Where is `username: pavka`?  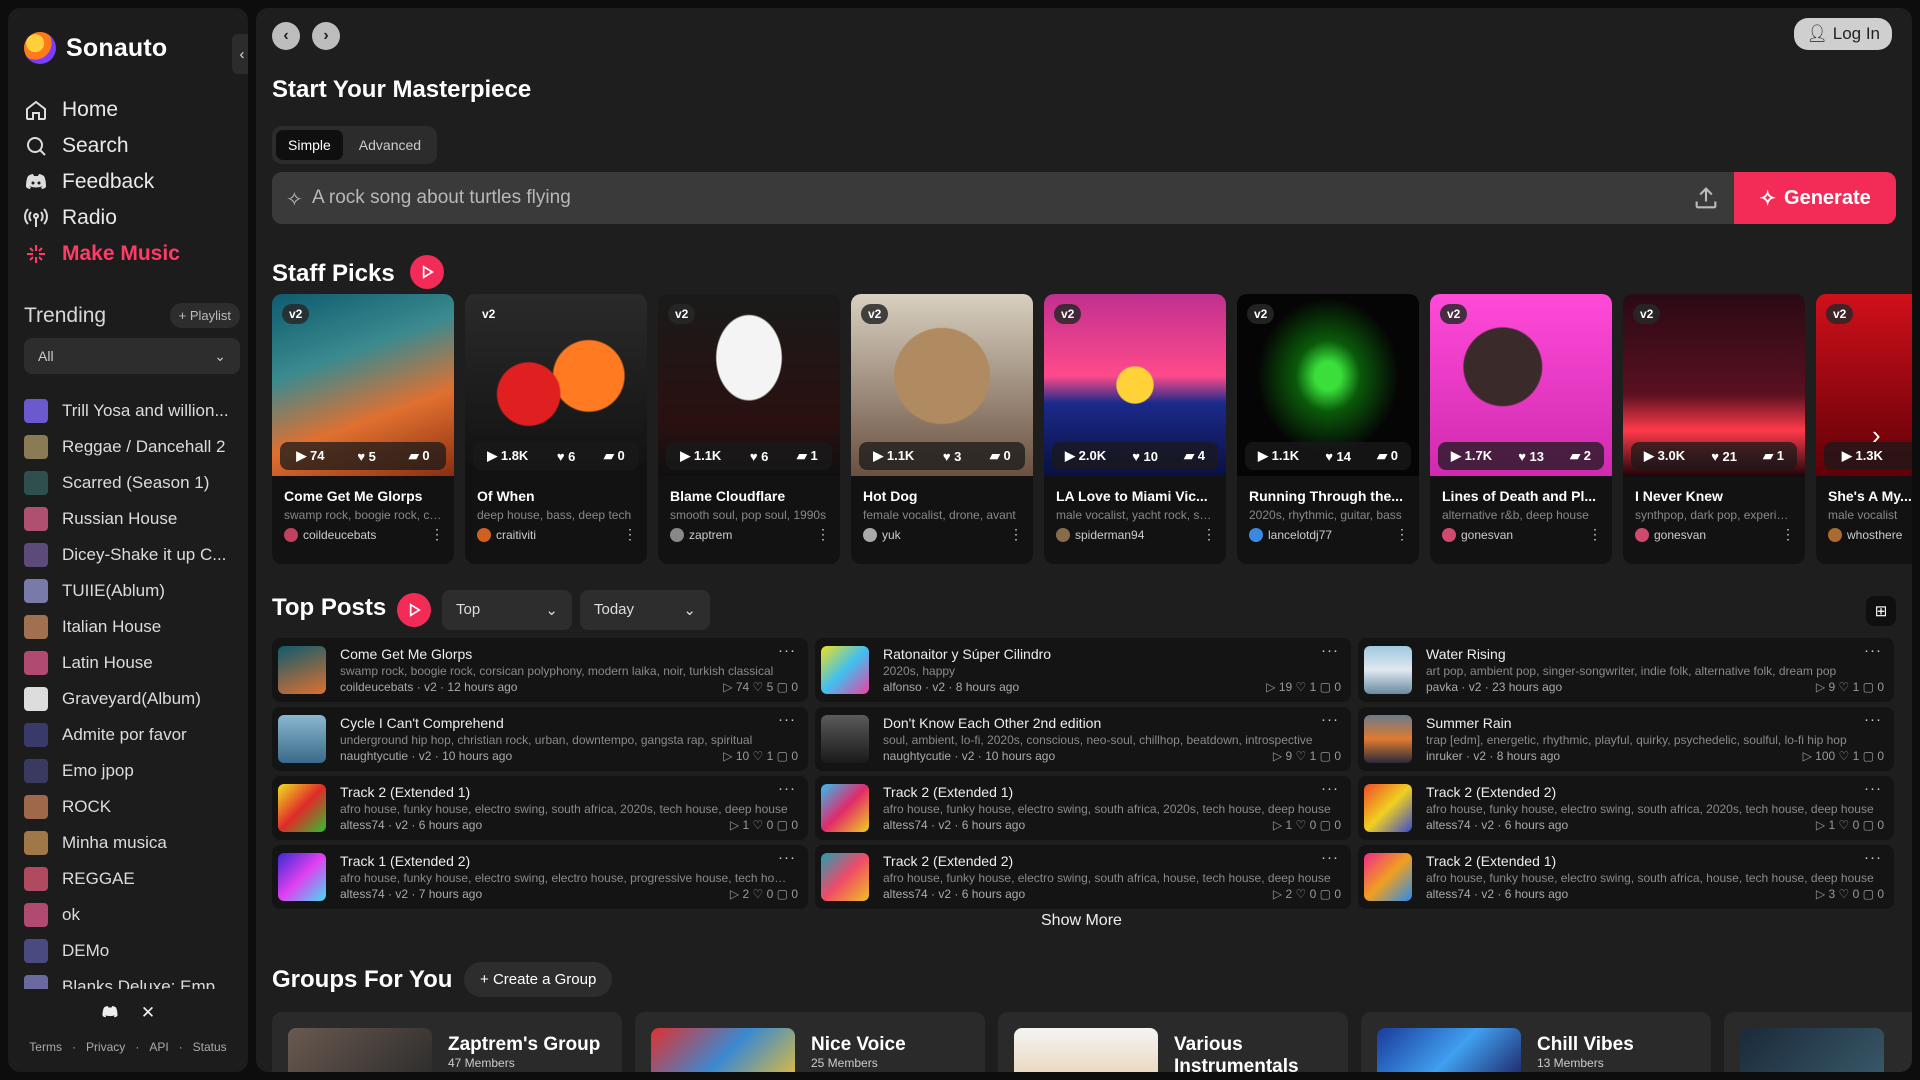 username: pavka is located at coordinates (1442, 687).